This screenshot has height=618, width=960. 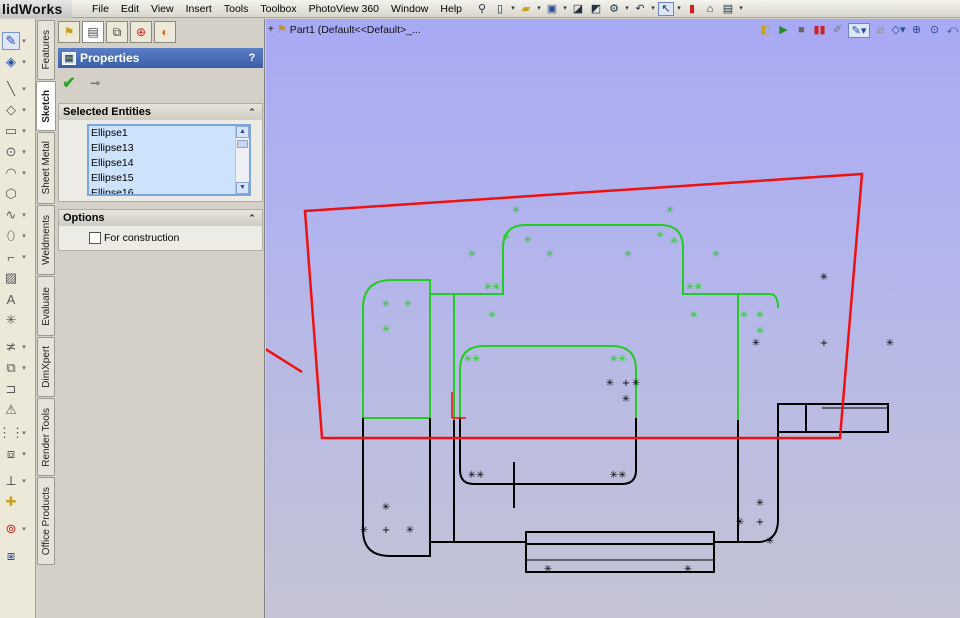 What do you see at coordinates (728, 9) in the screenshot?
I see `customize-icon: ▤` at bounding box center [728, 9].